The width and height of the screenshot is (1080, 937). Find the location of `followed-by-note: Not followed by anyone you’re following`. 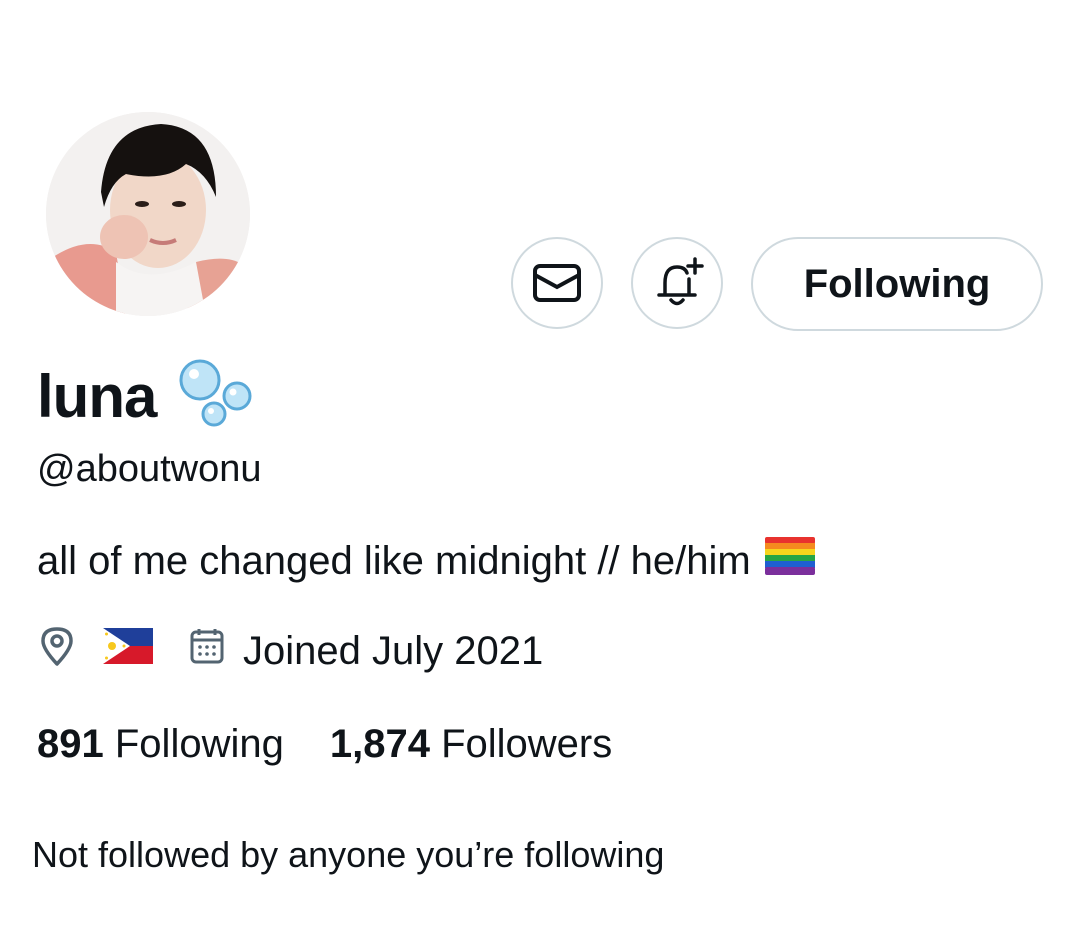

followed-by-note: Not followed by anyone you’re following is located at coordinates (348, 854).